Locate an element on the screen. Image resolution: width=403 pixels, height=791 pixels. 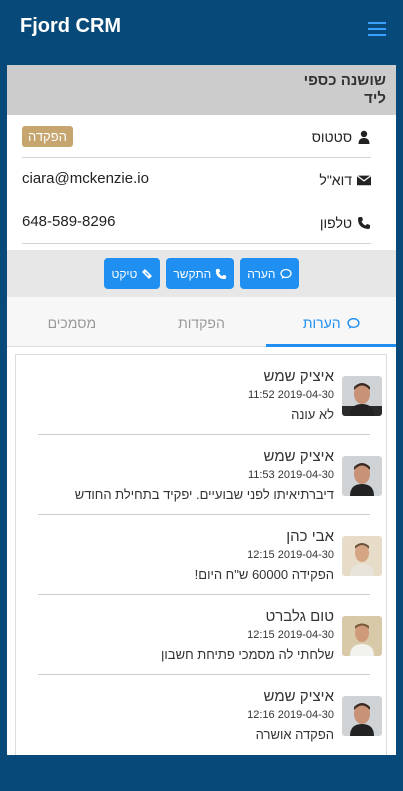
note-text: לא עונה is located at coordinates (312, 414).